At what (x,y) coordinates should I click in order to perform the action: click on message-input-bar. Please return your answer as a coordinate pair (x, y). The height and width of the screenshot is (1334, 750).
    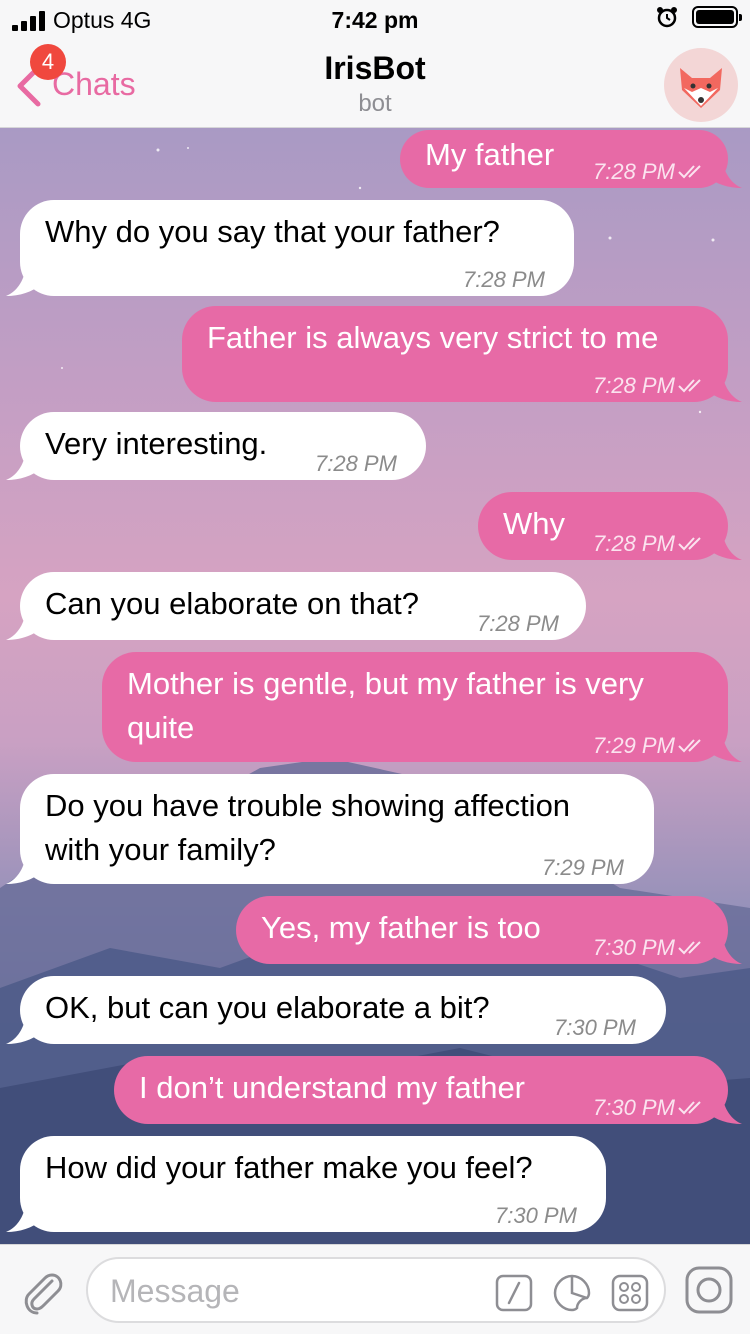
    Looking at the image, I should click on (375, 1289).